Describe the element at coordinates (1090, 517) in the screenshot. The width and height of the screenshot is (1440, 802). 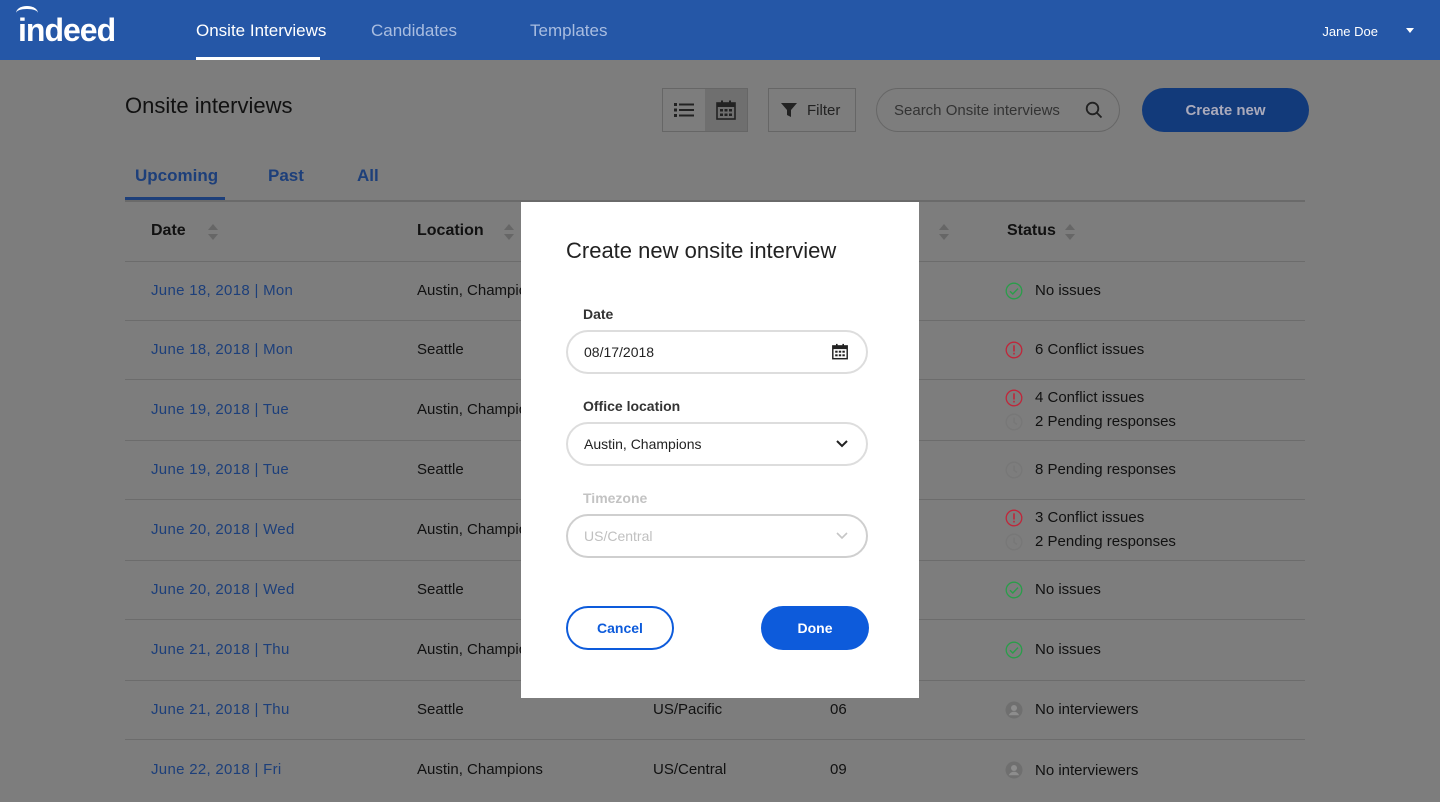
I see `status-text: 3 Conflict issues` at that location.